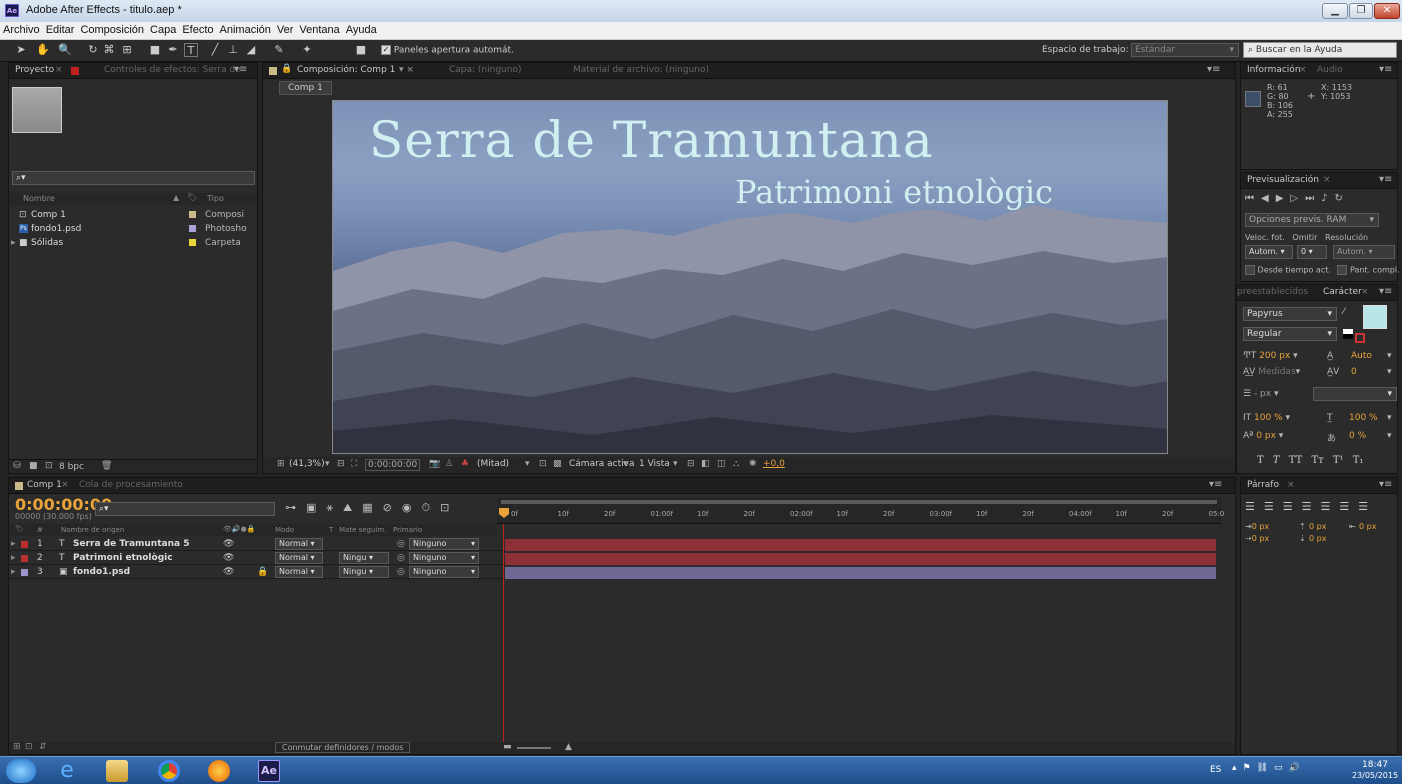  Describe the element at coordinates (1364, 252) in the screenshot. I see `resolution-select: Autom. ▾` at that location.